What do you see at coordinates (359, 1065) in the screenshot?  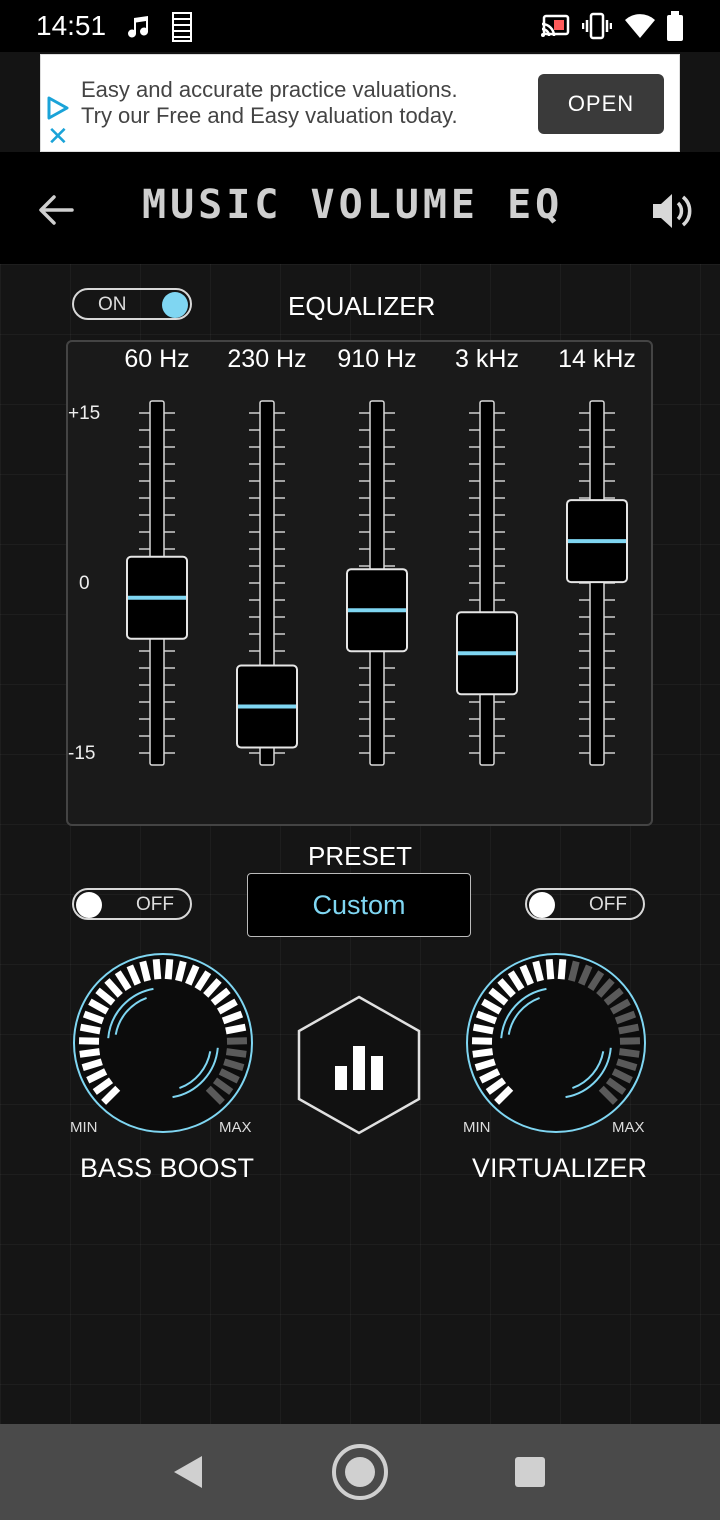 I see `visualizer-button` at bounding box center [359, 1065].